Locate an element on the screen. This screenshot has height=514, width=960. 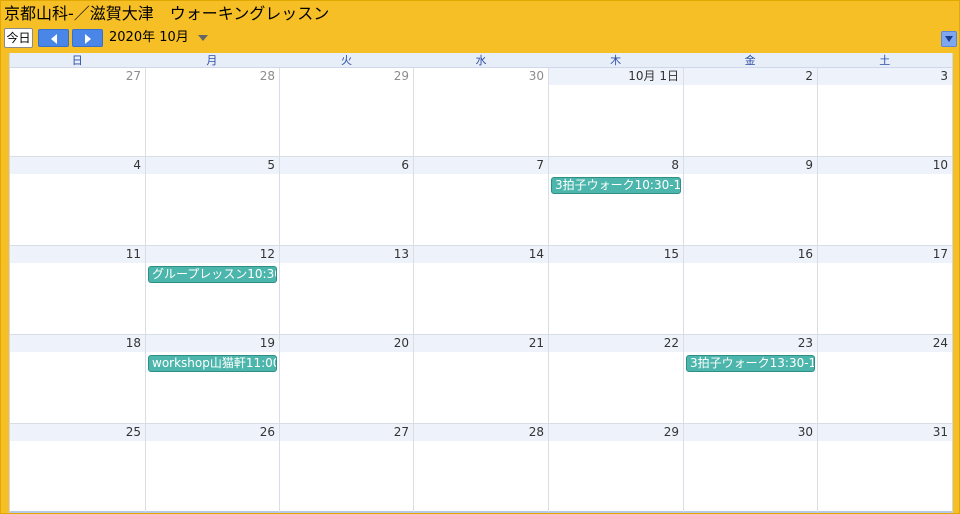
day-cell: 8 3拍子ウォーク10:30-1 is located at coordinates (615, 201).